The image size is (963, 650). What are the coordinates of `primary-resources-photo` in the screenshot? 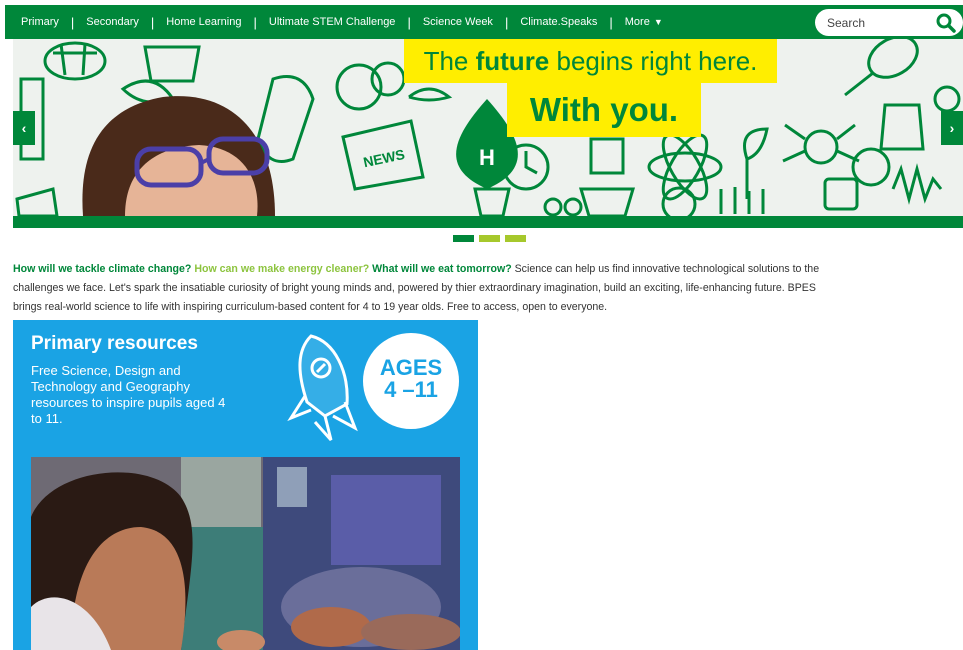 It's located at (245, 553).